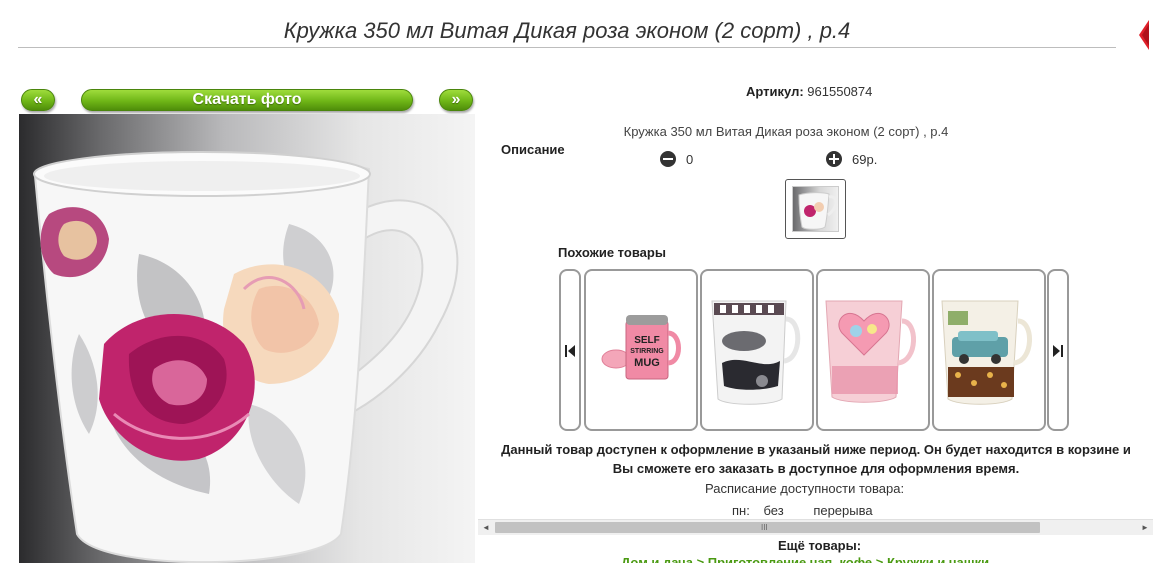 This screenshot has width=1153, height=563. What do you see at coordinates (989, 350) in the screenshot?
I see `similar-item-retro-car-mug` at bounding box center [989, 350].